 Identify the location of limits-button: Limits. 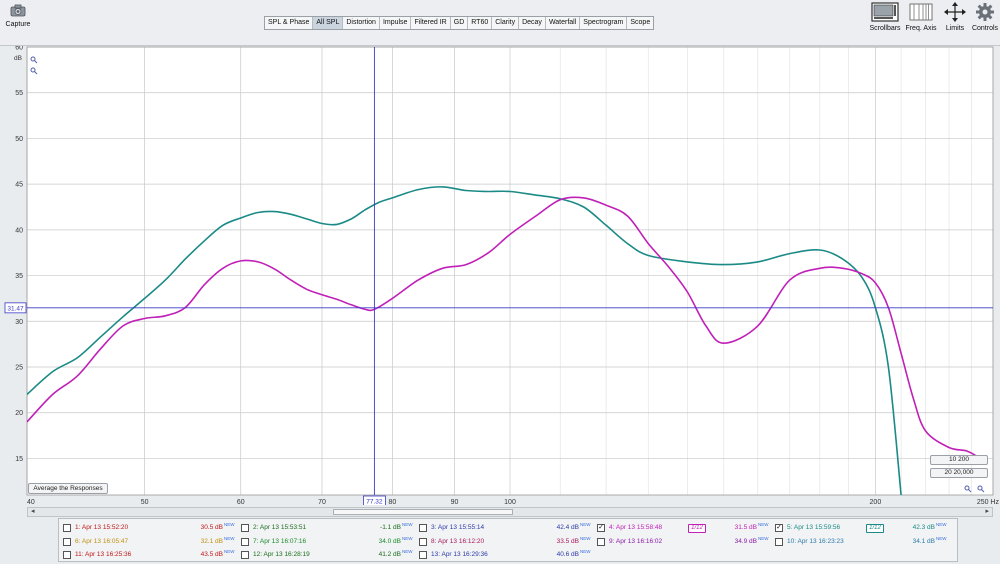
(955, 17).